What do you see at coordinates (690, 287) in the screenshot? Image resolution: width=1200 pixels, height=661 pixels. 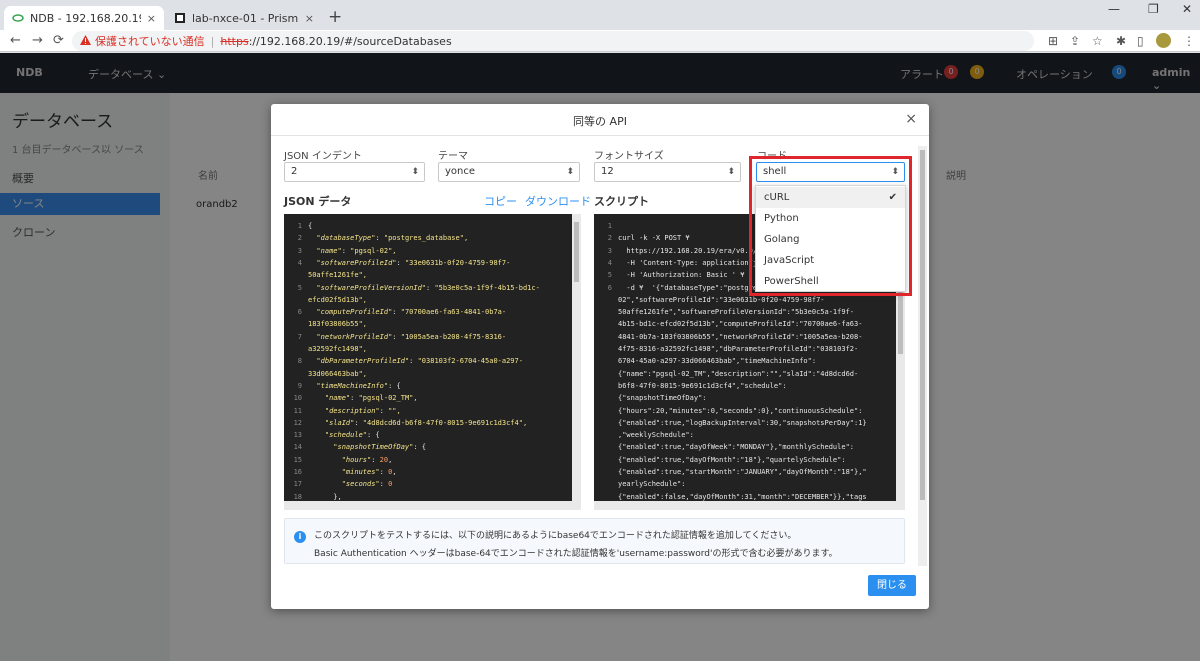 I see `code-token: -d ¥ '{"databaseType":"postgres` at bounding box center [690, 287].